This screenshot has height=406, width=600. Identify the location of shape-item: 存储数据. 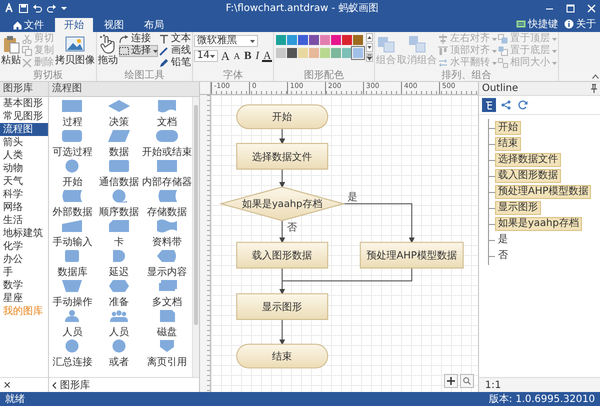
(167, 203).